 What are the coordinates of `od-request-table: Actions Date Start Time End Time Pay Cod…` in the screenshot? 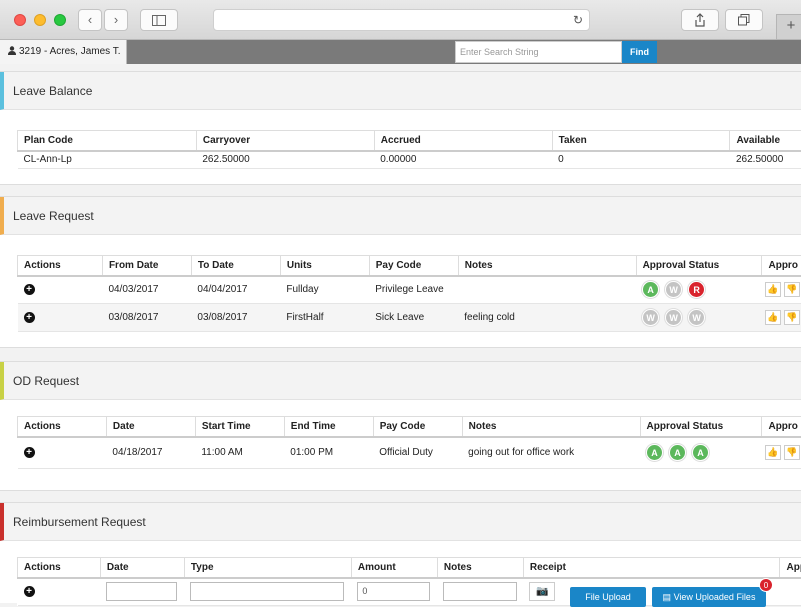 It's located at (409, 442).